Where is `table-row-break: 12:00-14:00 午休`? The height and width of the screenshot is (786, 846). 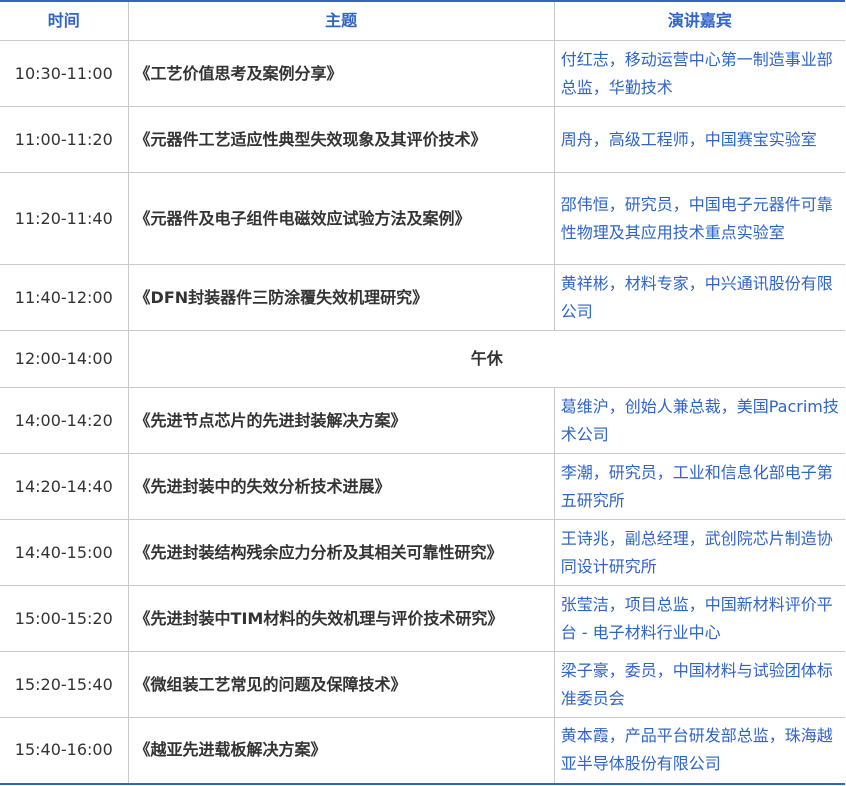
table-row-break: 12:00-14:00 午休 is located at coordinates (422, 359).